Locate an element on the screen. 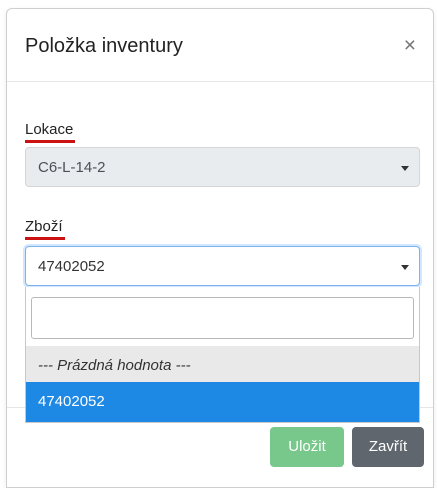  dropdown-option-selected: 47402052 is located at coordinates (222, 402).